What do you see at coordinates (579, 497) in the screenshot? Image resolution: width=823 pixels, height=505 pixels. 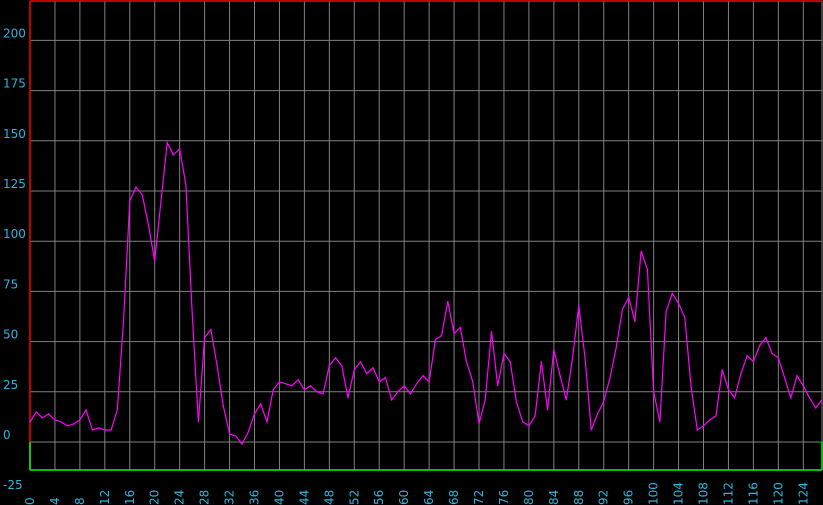 I see `x-tick-label: 88` at bounding box center [579, 497].